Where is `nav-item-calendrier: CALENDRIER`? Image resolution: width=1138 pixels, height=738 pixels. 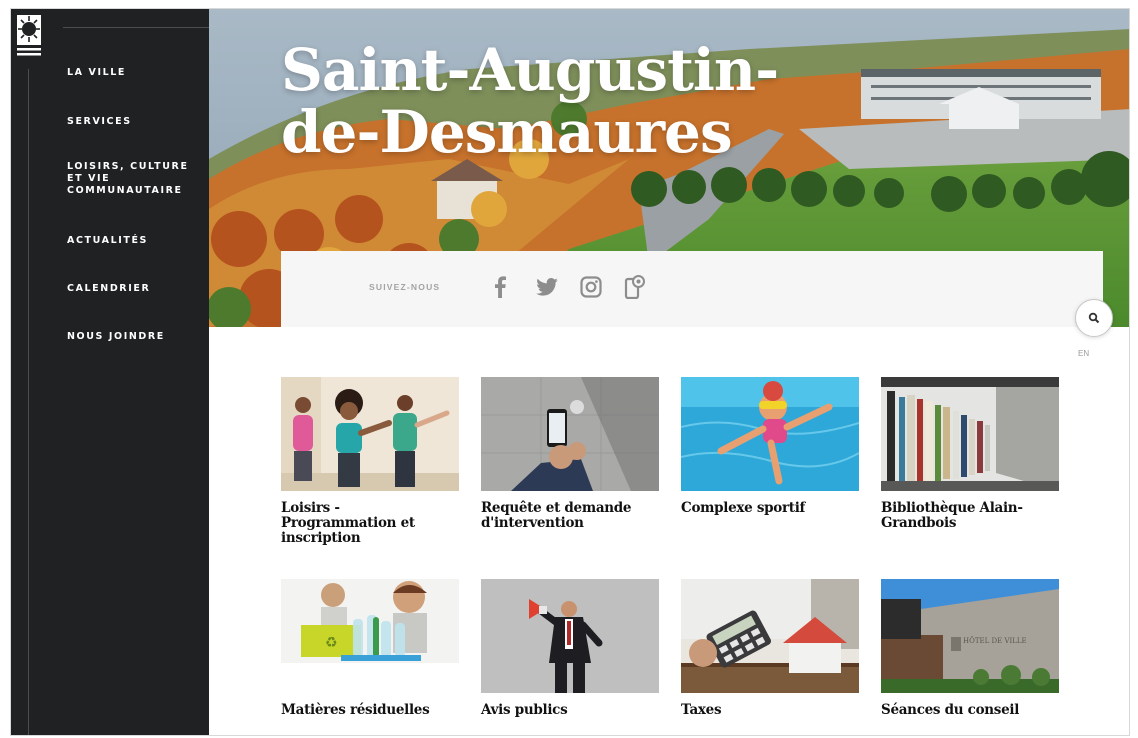
nav-item-calendrier: CALENDRIER is located at coordinates (137, 289).